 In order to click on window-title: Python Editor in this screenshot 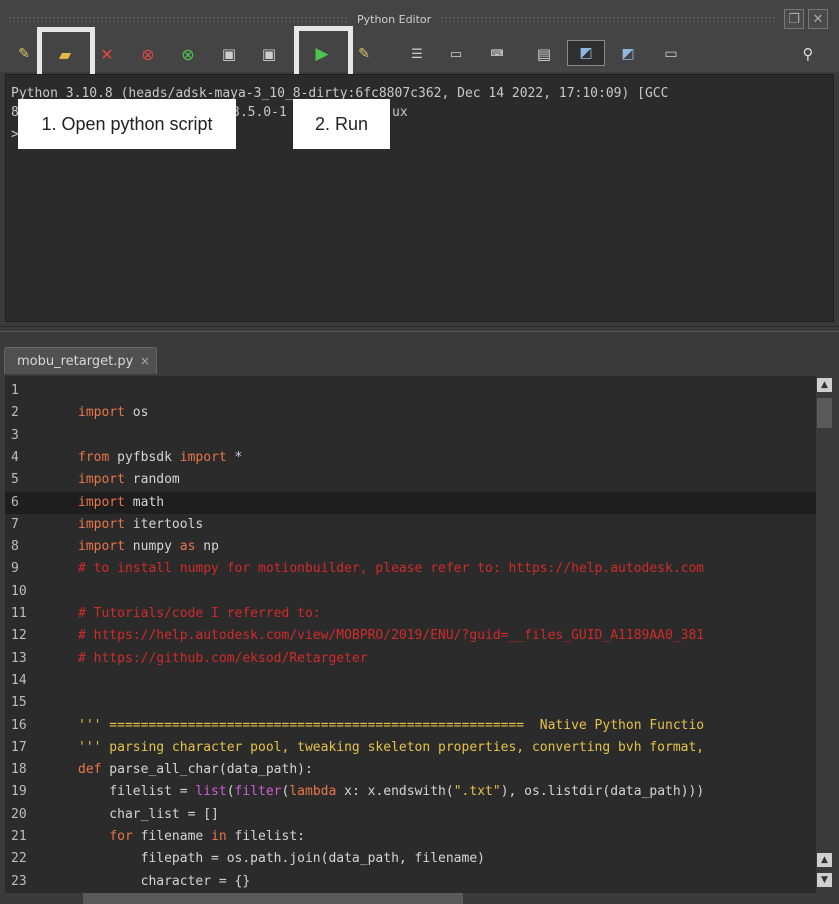, I will do `click(394, 19)`.